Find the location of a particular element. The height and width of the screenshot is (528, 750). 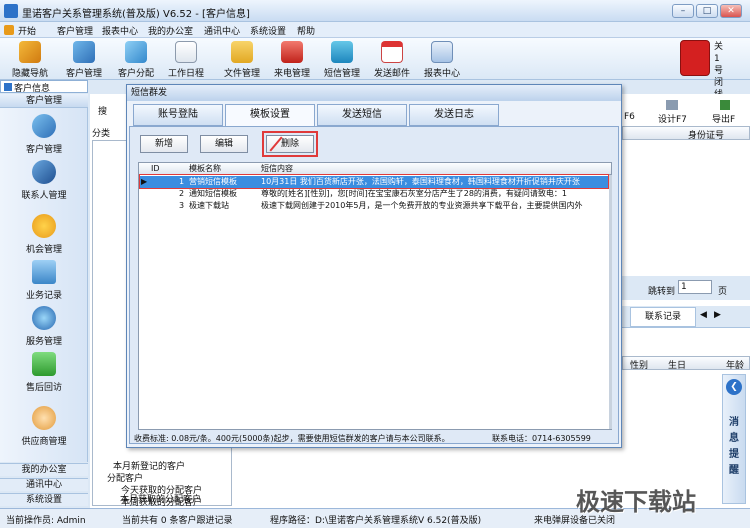

toolbar-email-button: 发送邮件 is located at coordinates (392, 59).